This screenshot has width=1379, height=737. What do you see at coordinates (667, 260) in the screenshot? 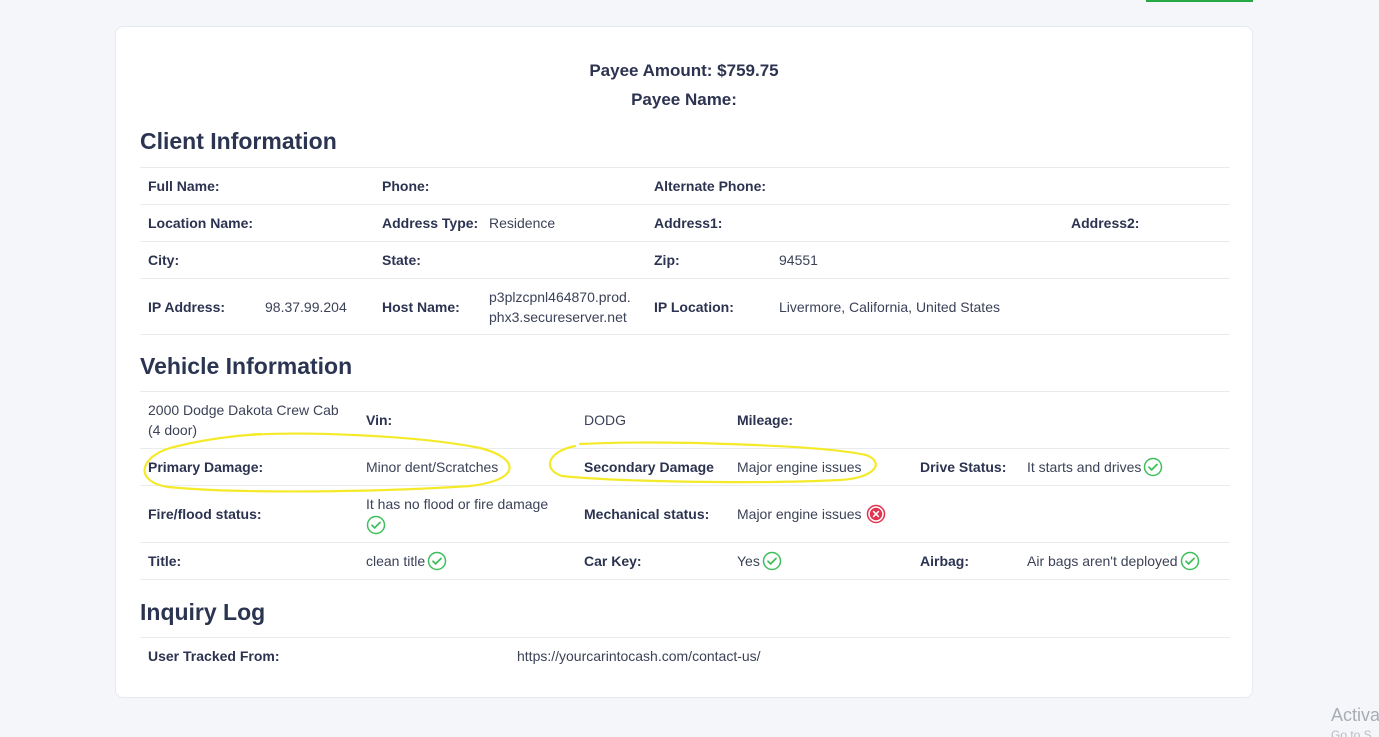
I see `zip-label: Zip:` at bounding box center [667, 260].